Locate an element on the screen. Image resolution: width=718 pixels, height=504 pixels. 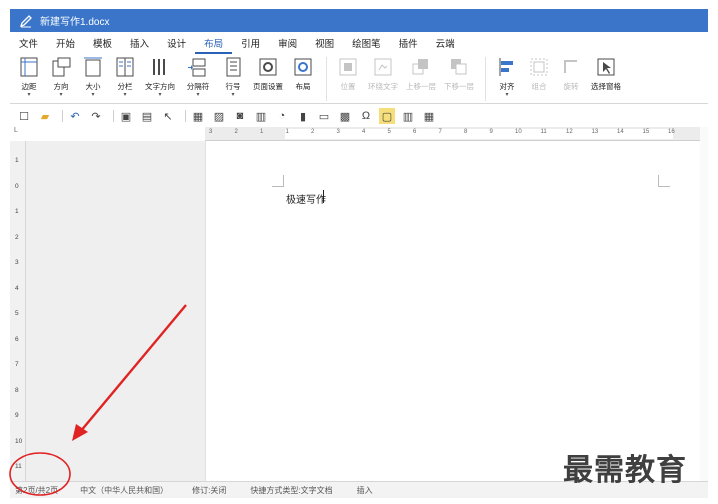
ruler-tick-label: 14 is located at coordinates (620, 132).